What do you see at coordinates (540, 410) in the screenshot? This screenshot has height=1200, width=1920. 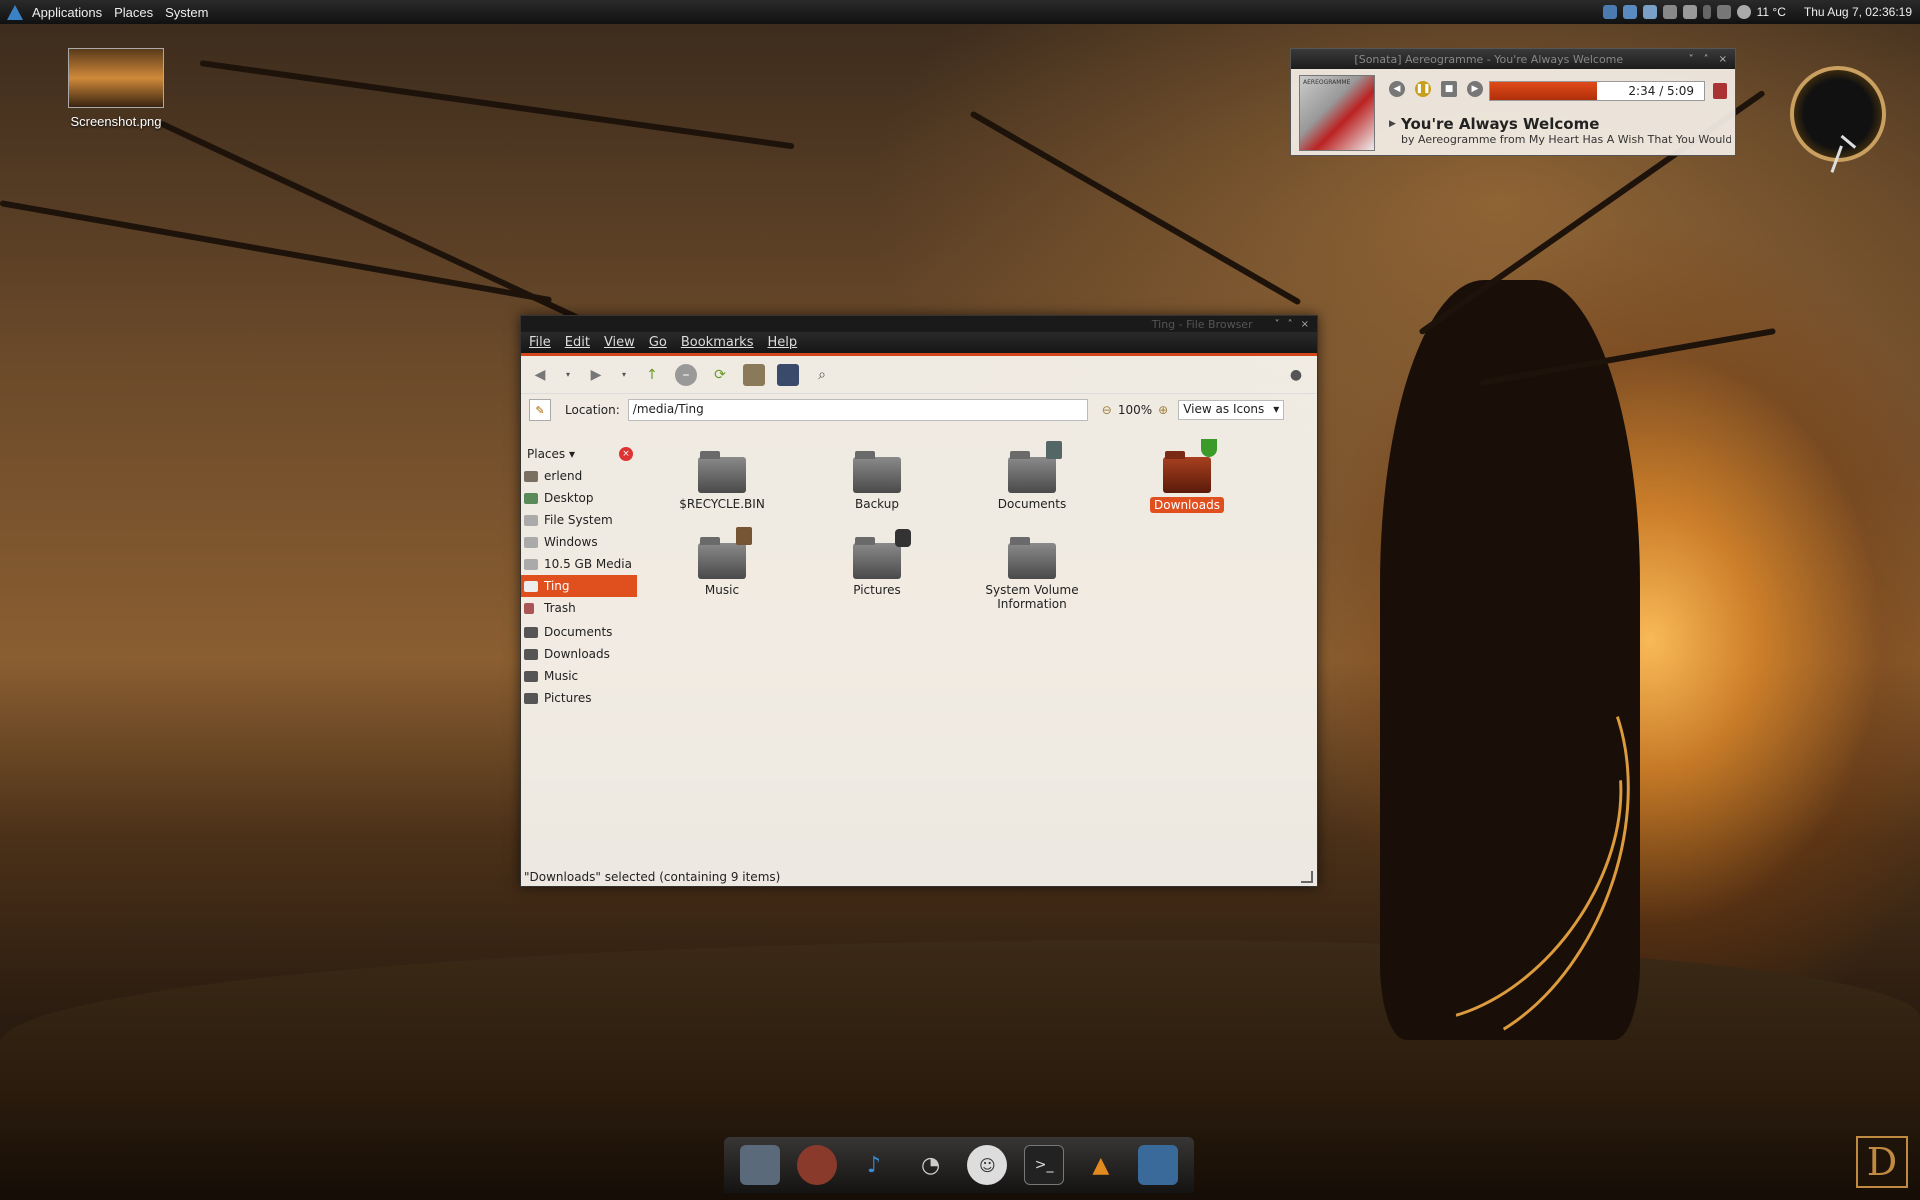 I see `toggle-location-edit-icon: ✎` at bounding box center [540, 410].